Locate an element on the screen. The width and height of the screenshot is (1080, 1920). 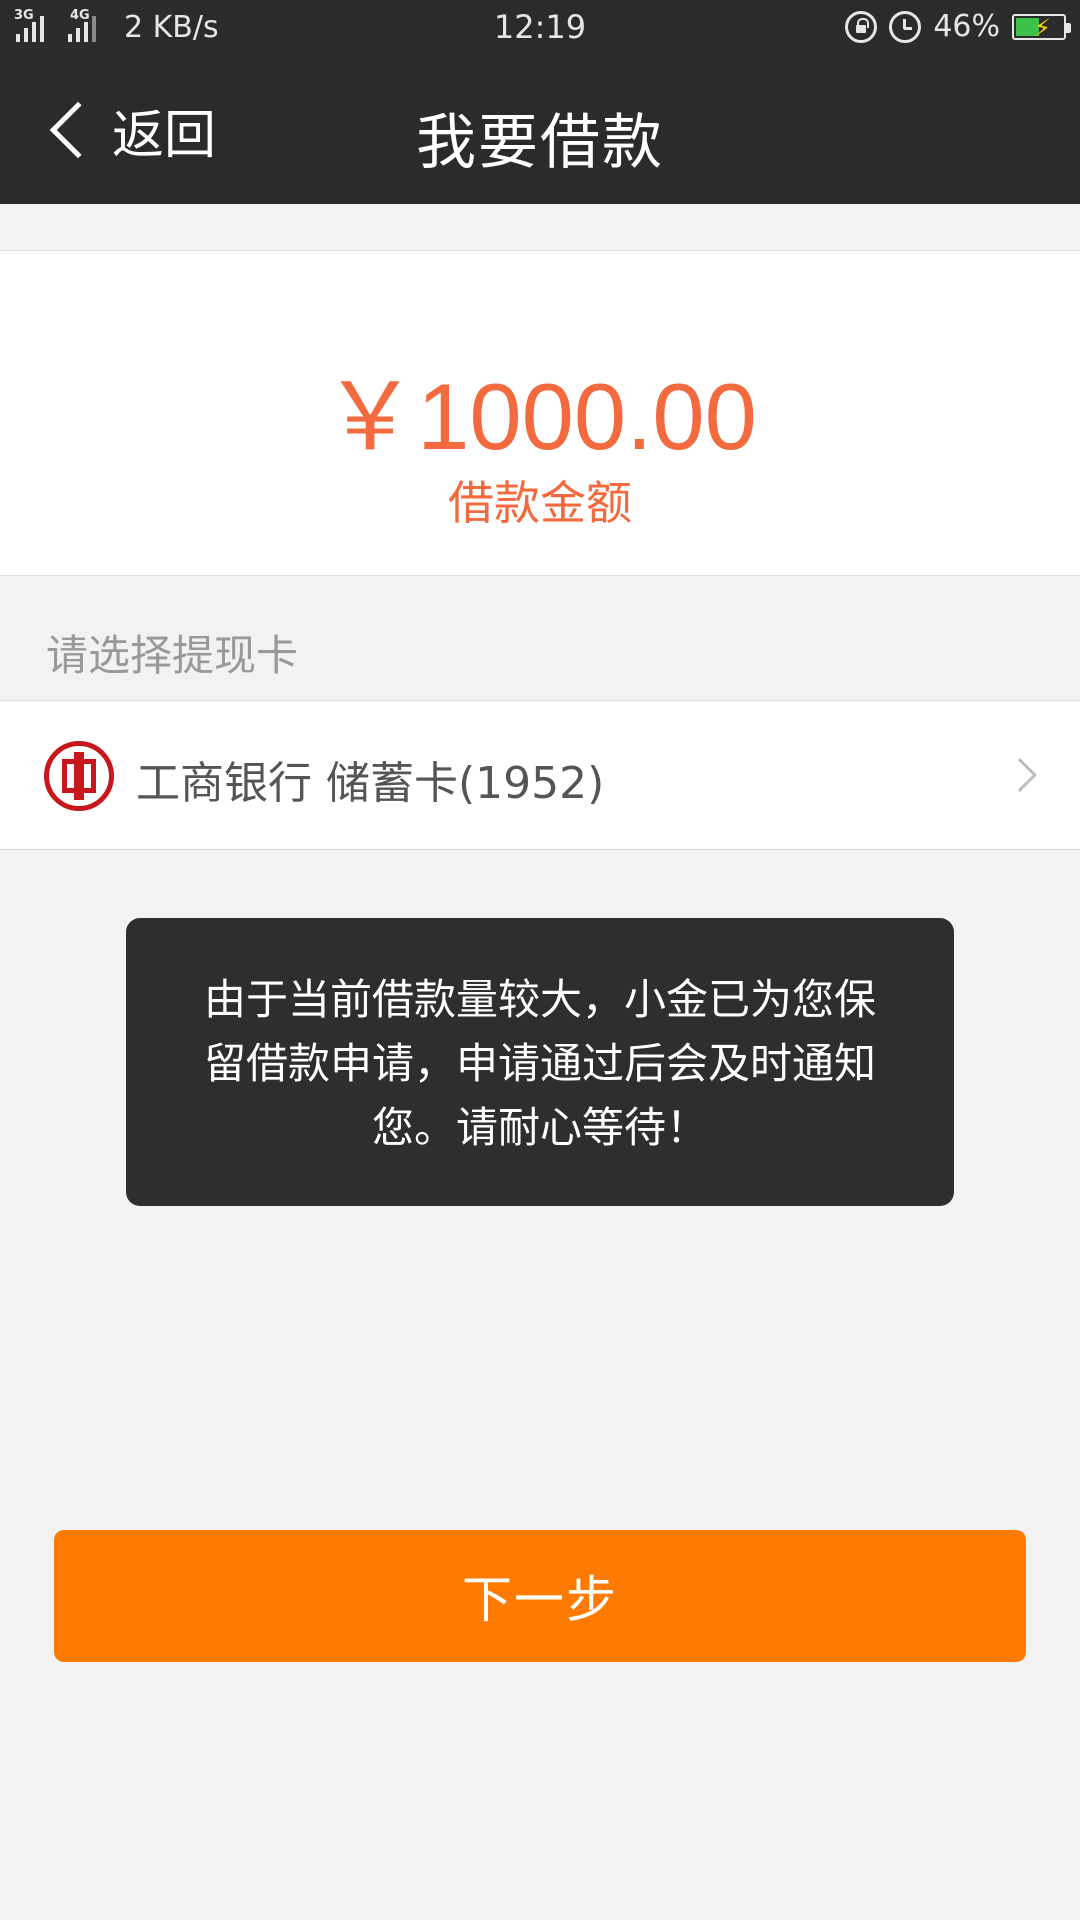
next-step-label: 下一步 is located at coordinates (540, 1600).